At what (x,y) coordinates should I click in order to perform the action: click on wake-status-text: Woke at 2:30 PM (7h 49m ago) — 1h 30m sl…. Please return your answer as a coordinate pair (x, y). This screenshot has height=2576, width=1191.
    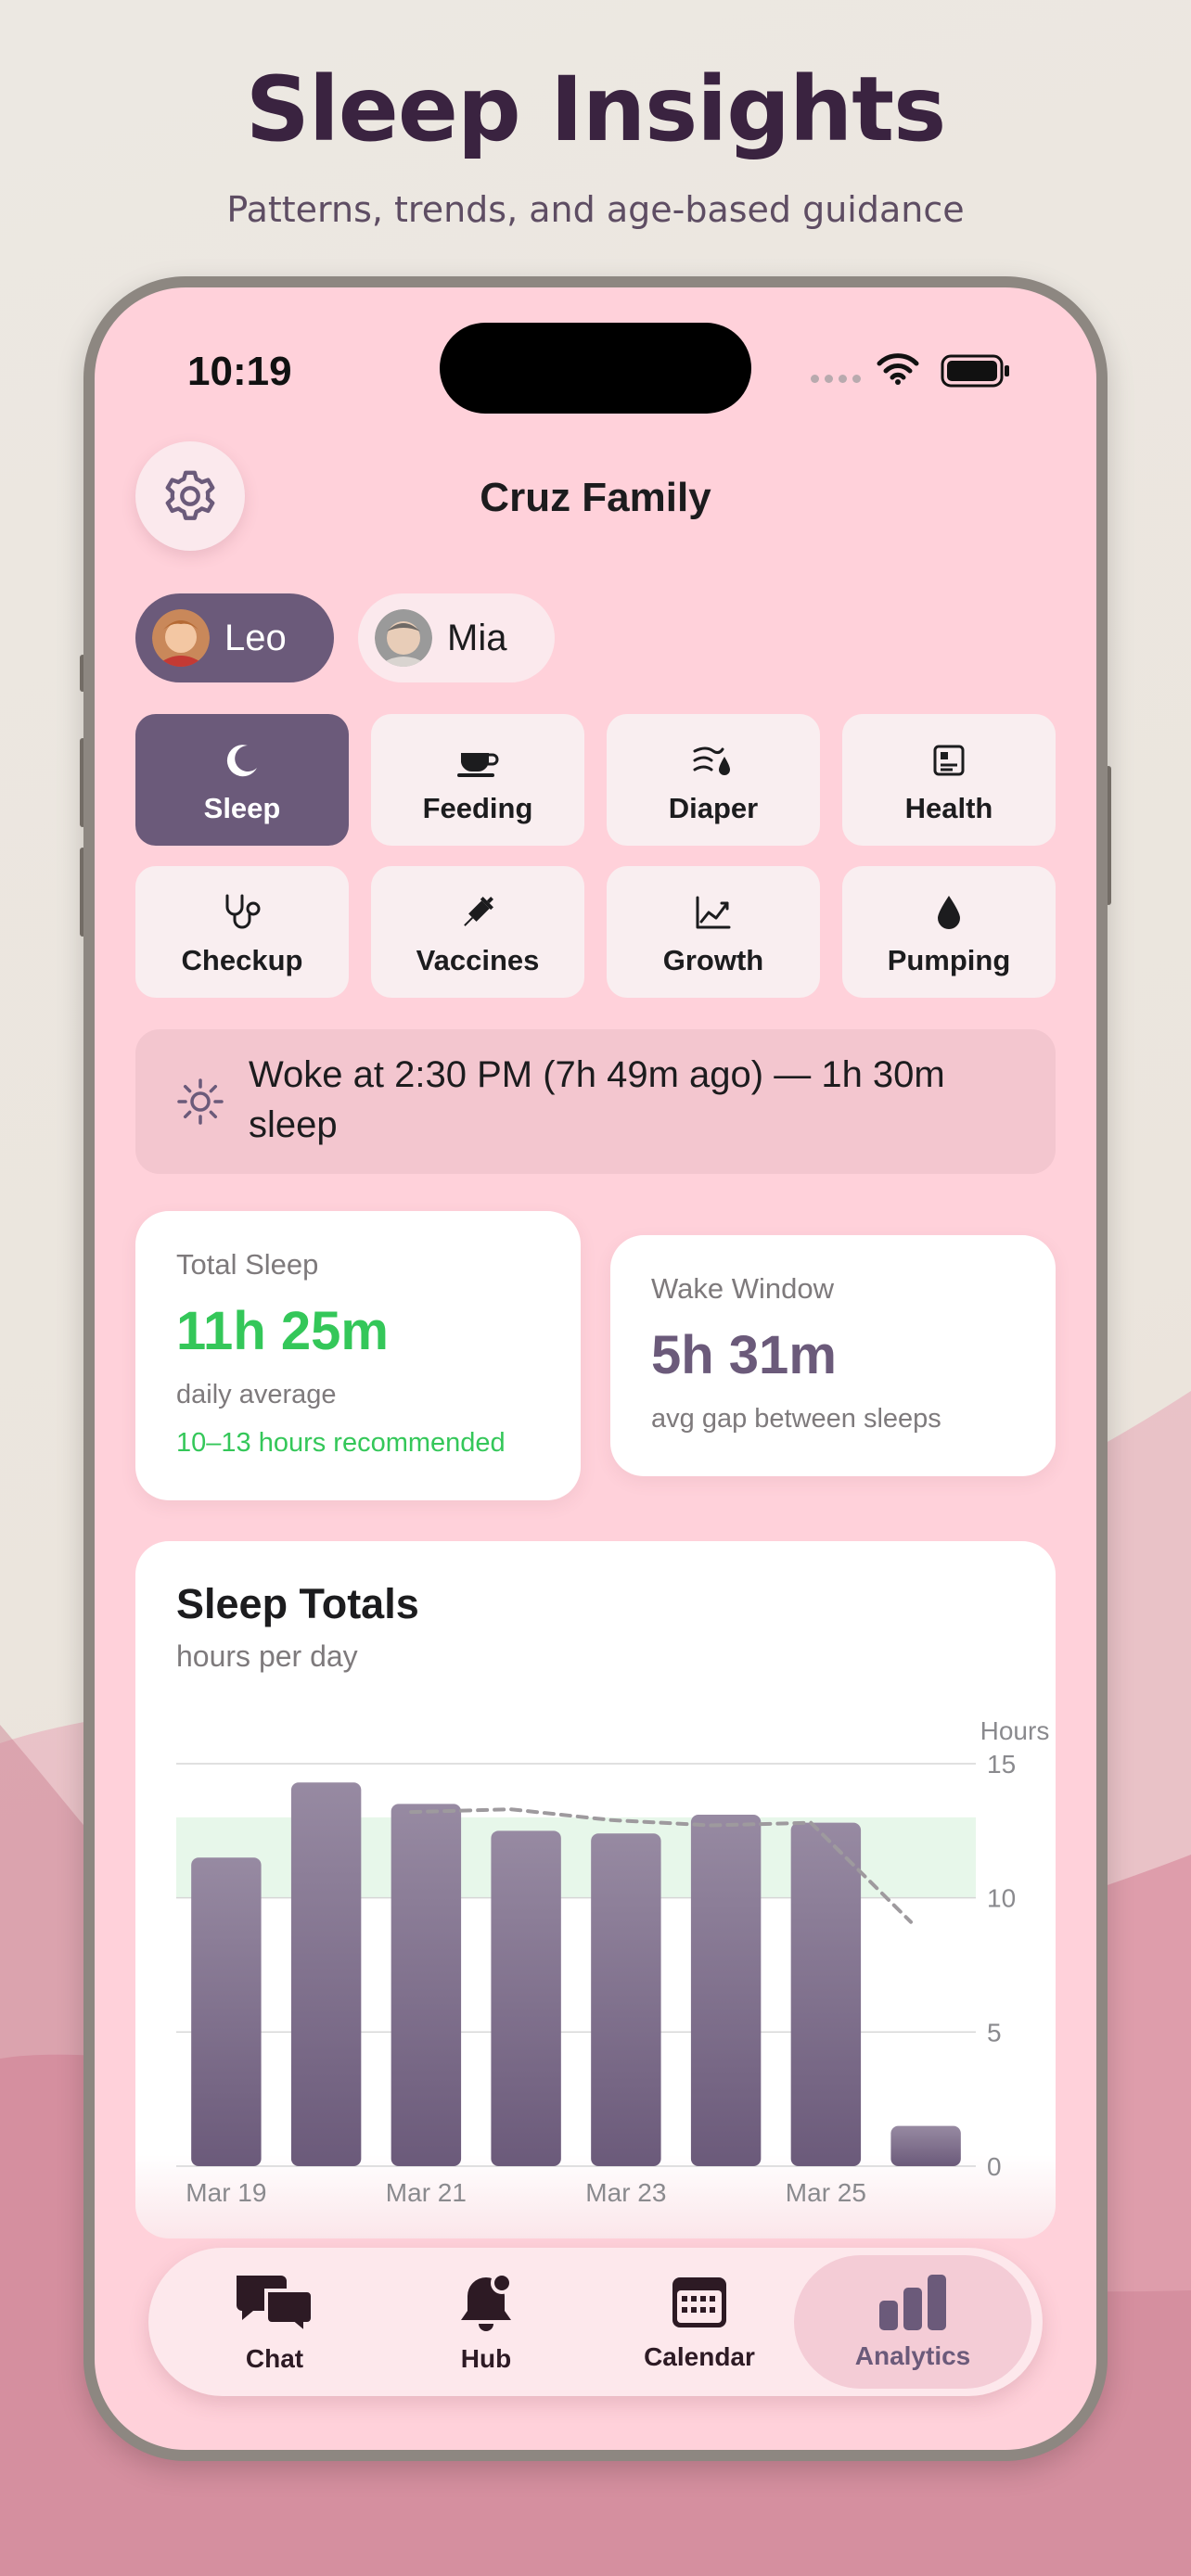
    Looking at the image, I should click on (597, 1099).